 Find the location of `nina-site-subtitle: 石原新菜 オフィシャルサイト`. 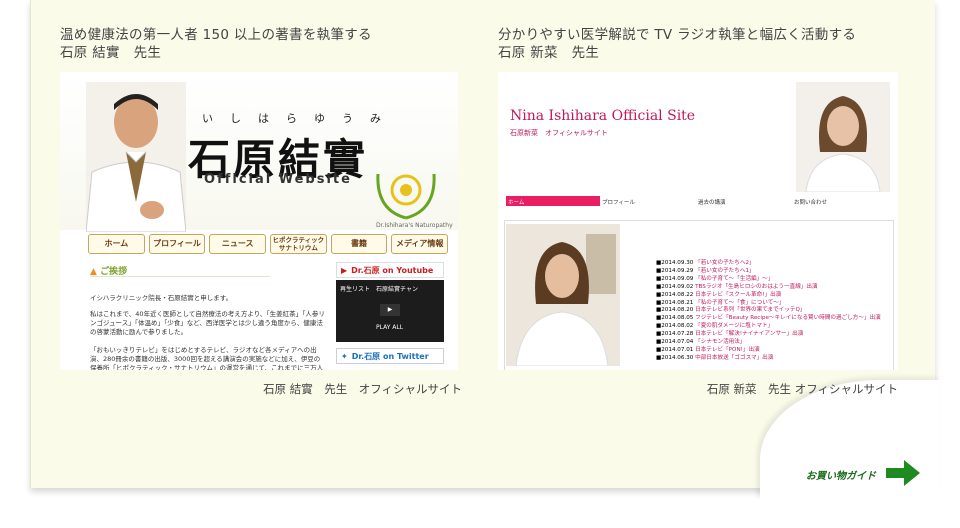

nina-site-subtitle: 石原新菜 オフィシャルサイト is located at coordinates (559, 133).